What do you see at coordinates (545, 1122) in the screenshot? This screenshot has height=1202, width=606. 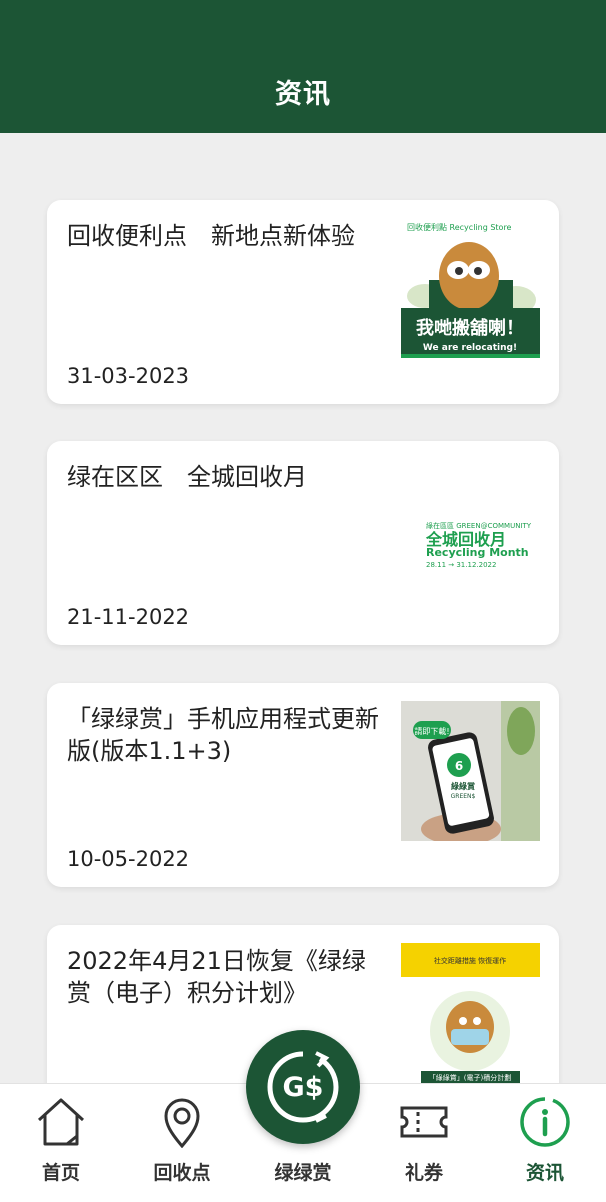 I see `info-icon` at bounding box center [545, 1122].